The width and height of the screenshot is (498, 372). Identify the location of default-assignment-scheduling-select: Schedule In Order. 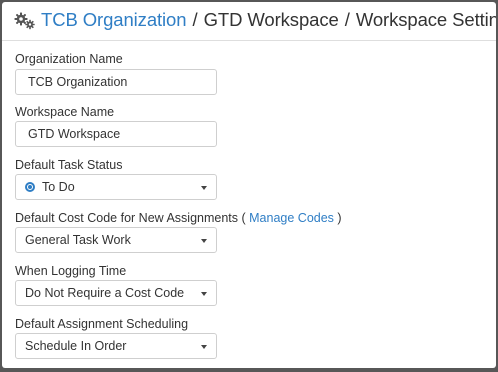
(116, 346).